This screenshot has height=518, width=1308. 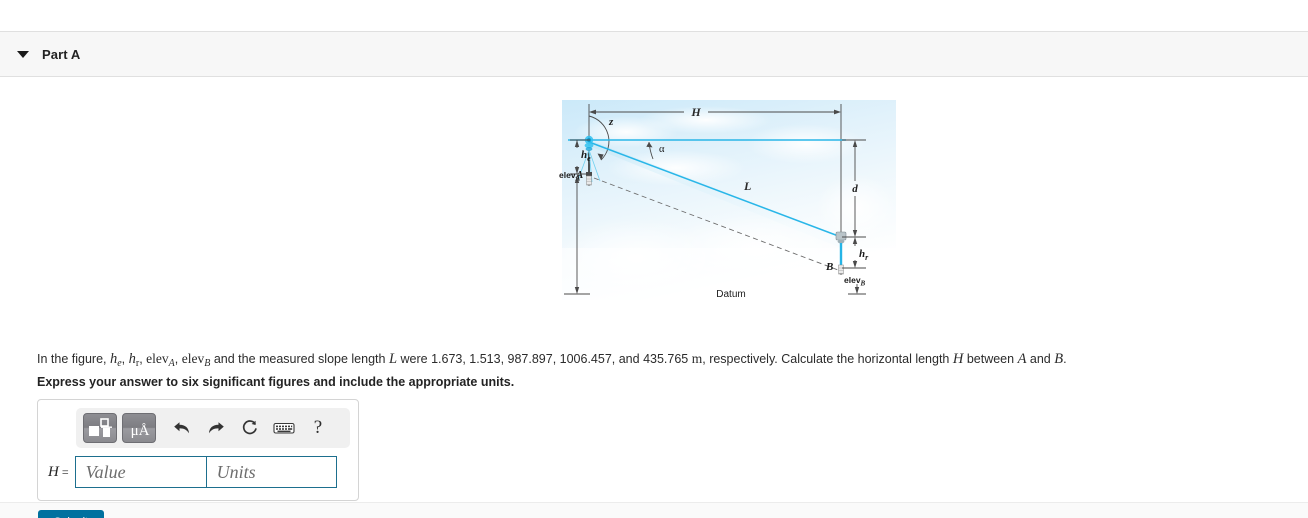 I want to click on question-sep-1: ,, so click(x=125, y=359).